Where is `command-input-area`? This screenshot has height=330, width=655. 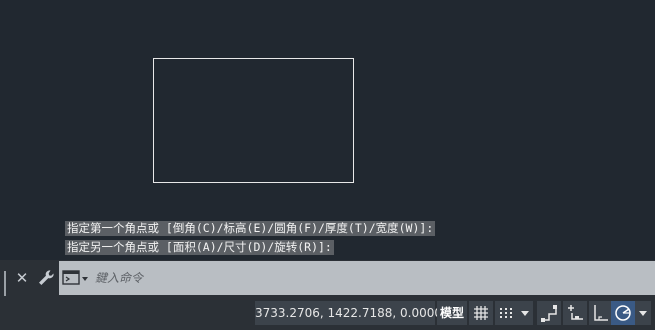
command-input-area is located at coordinates (357, 278).